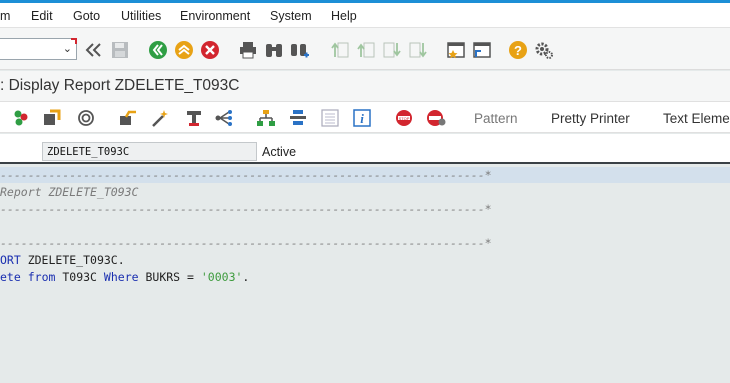  Describe the element at coordinates (10, 260) in the screenshot. I see `keyword: ORT` at that location.